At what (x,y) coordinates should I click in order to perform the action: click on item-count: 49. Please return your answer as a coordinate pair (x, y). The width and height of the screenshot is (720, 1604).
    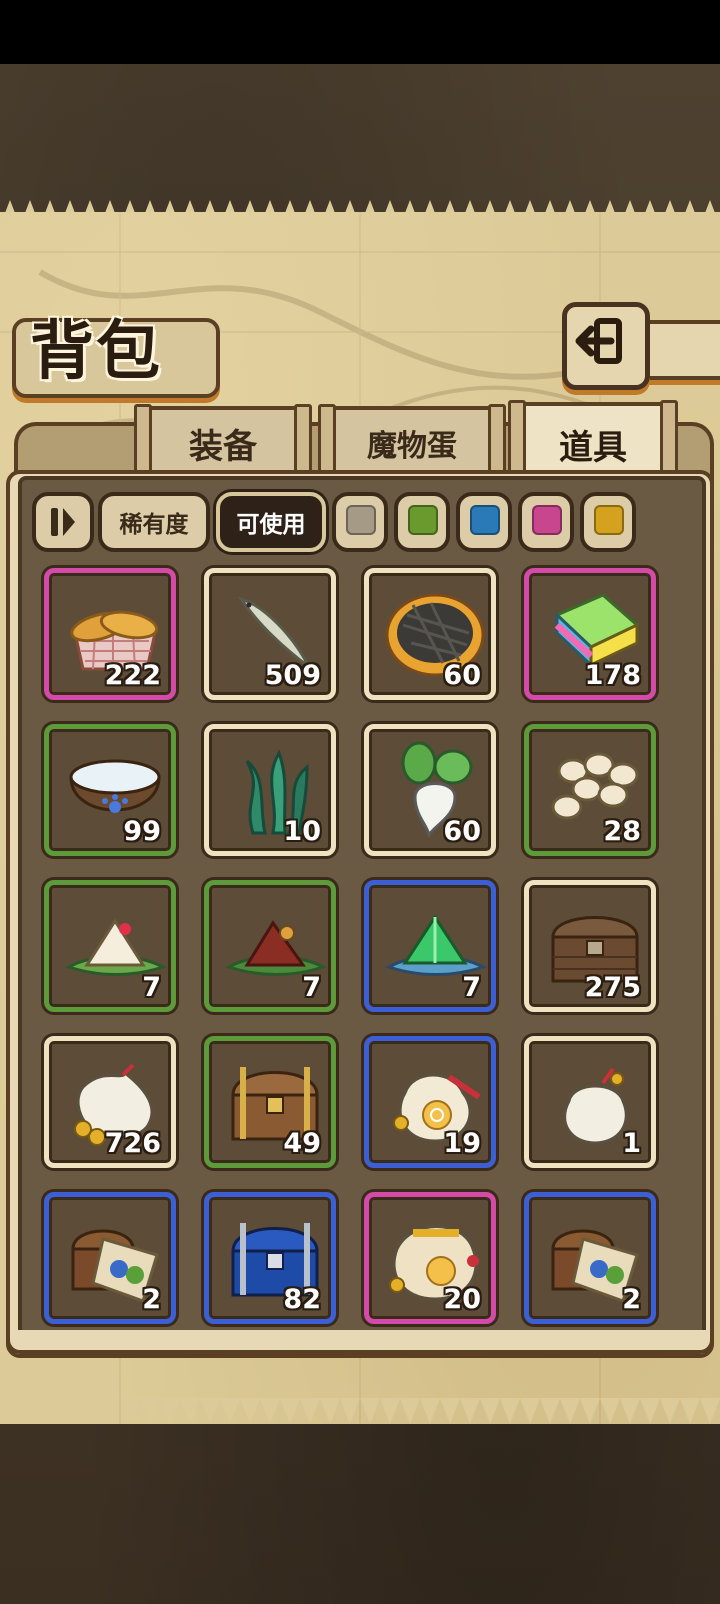
    Looking at the image, I should click on (302, 1143).